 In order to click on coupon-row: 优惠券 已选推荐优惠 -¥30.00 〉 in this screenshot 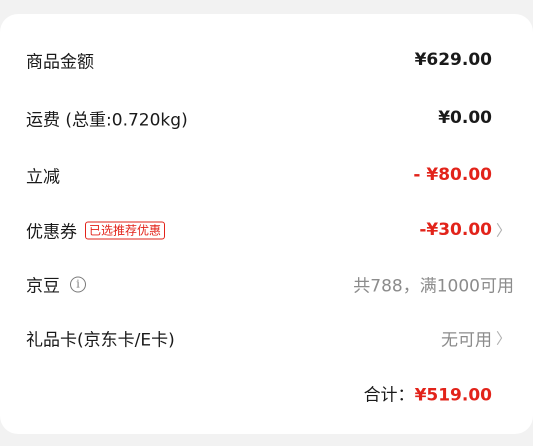, I will do `click(266, 230)`.